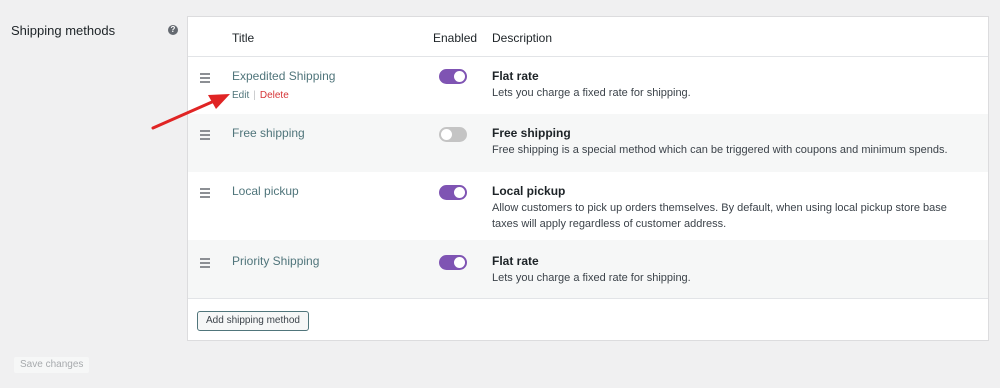  I want to click on edit-link: Edit, so click(240, 95).